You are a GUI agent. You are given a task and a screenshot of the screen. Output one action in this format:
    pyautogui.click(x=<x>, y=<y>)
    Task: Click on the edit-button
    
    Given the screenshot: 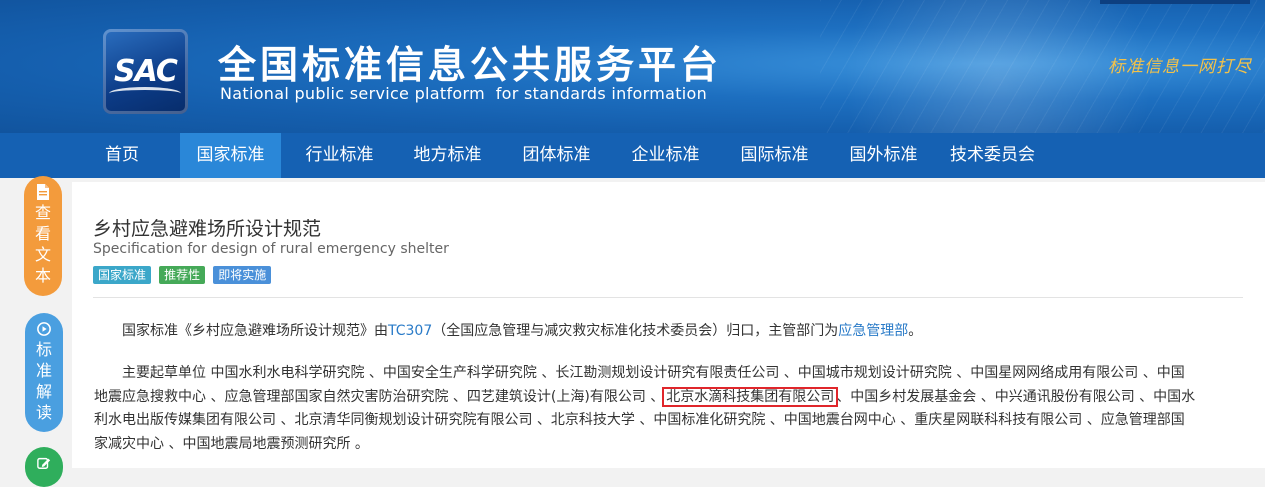 What is the action you would take?
    pyautogui.click(x=44, y=467)
    